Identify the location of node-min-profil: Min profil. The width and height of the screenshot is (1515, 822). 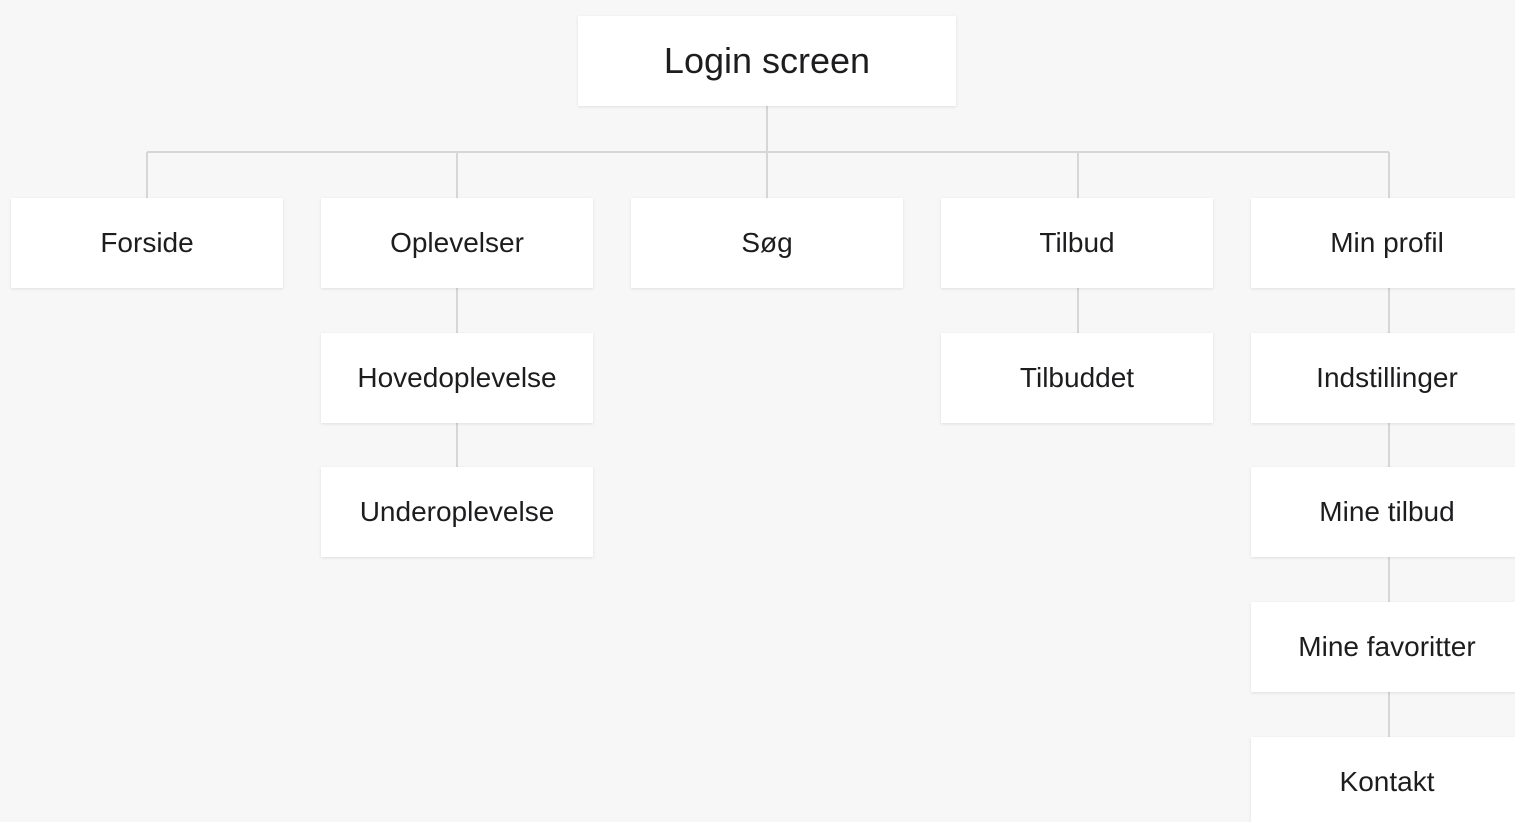
(1383, 243).